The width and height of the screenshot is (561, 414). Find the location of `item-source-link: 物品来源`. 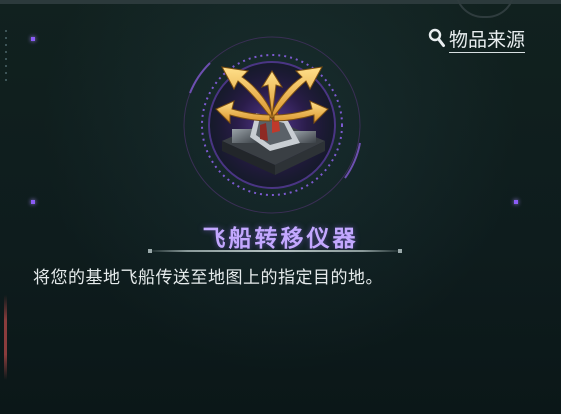

item-source-link: 物品来源 is located at coordinates (476, 40).